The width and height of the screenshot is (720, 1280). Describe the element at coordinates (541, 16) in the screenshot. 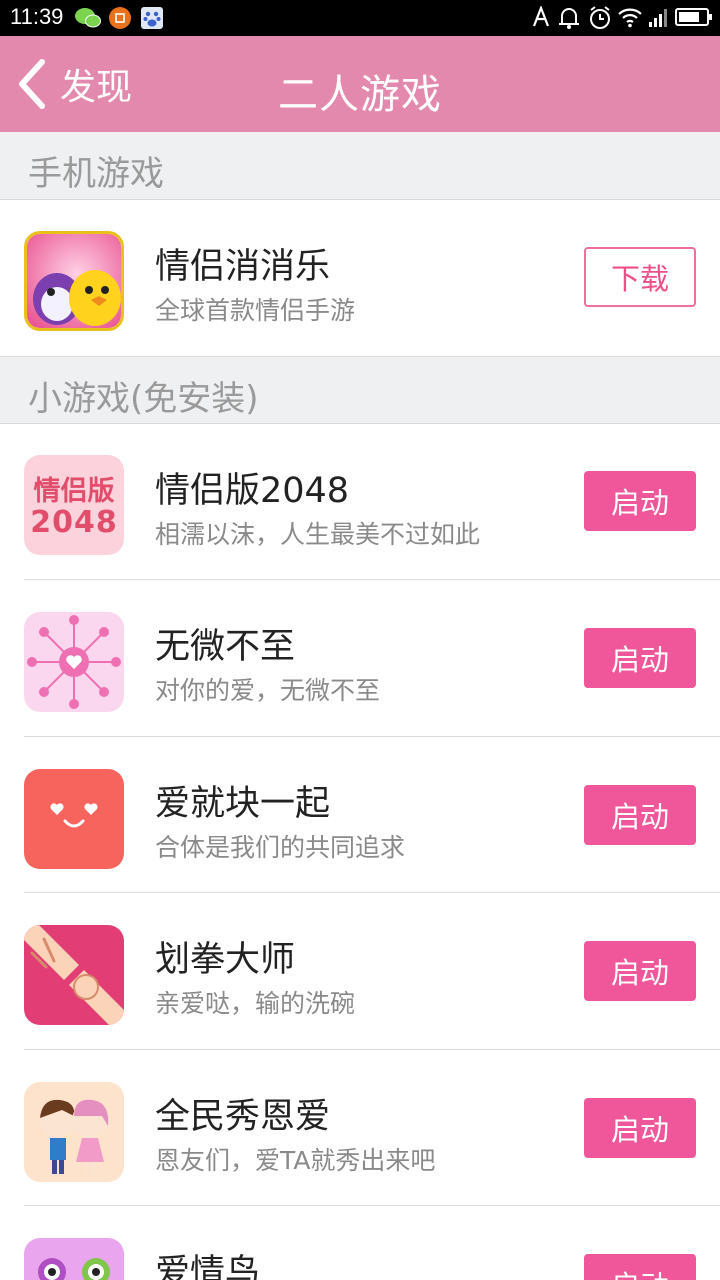

I see `signal-a-icon` at that location.